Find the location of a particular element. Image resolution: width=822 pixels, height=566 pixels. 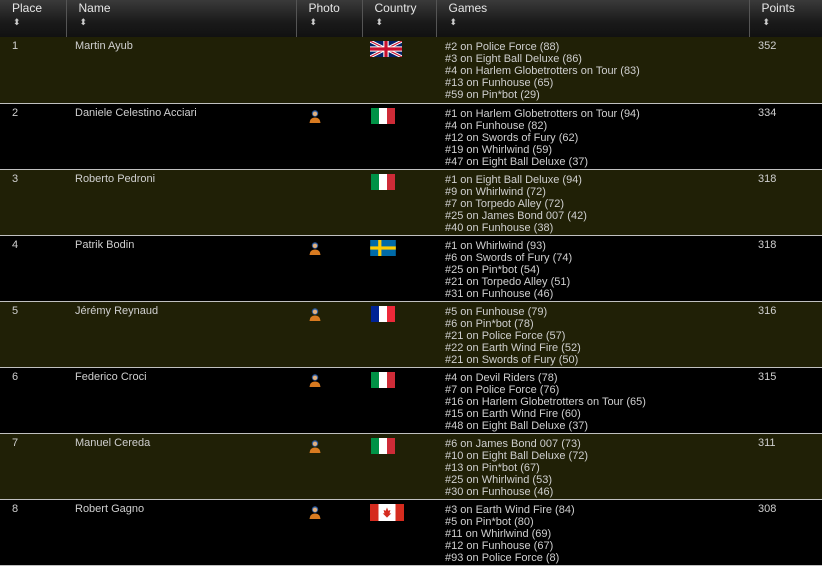

flag-fr-icon is located at coordinates (383, 315).